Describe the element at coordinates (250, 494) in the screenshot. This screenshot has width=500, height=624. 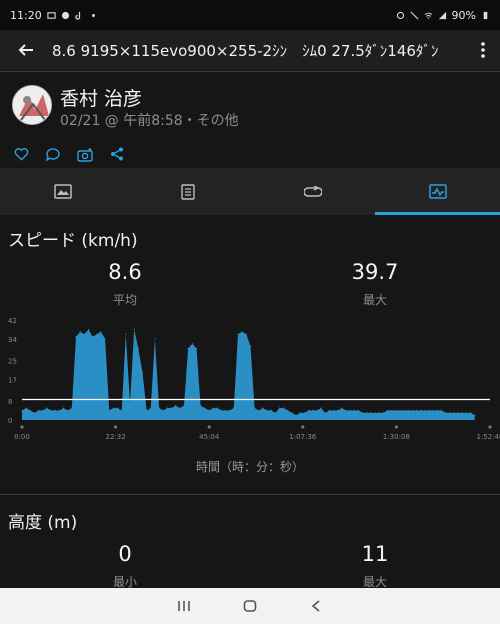
I see `divider` at that location.